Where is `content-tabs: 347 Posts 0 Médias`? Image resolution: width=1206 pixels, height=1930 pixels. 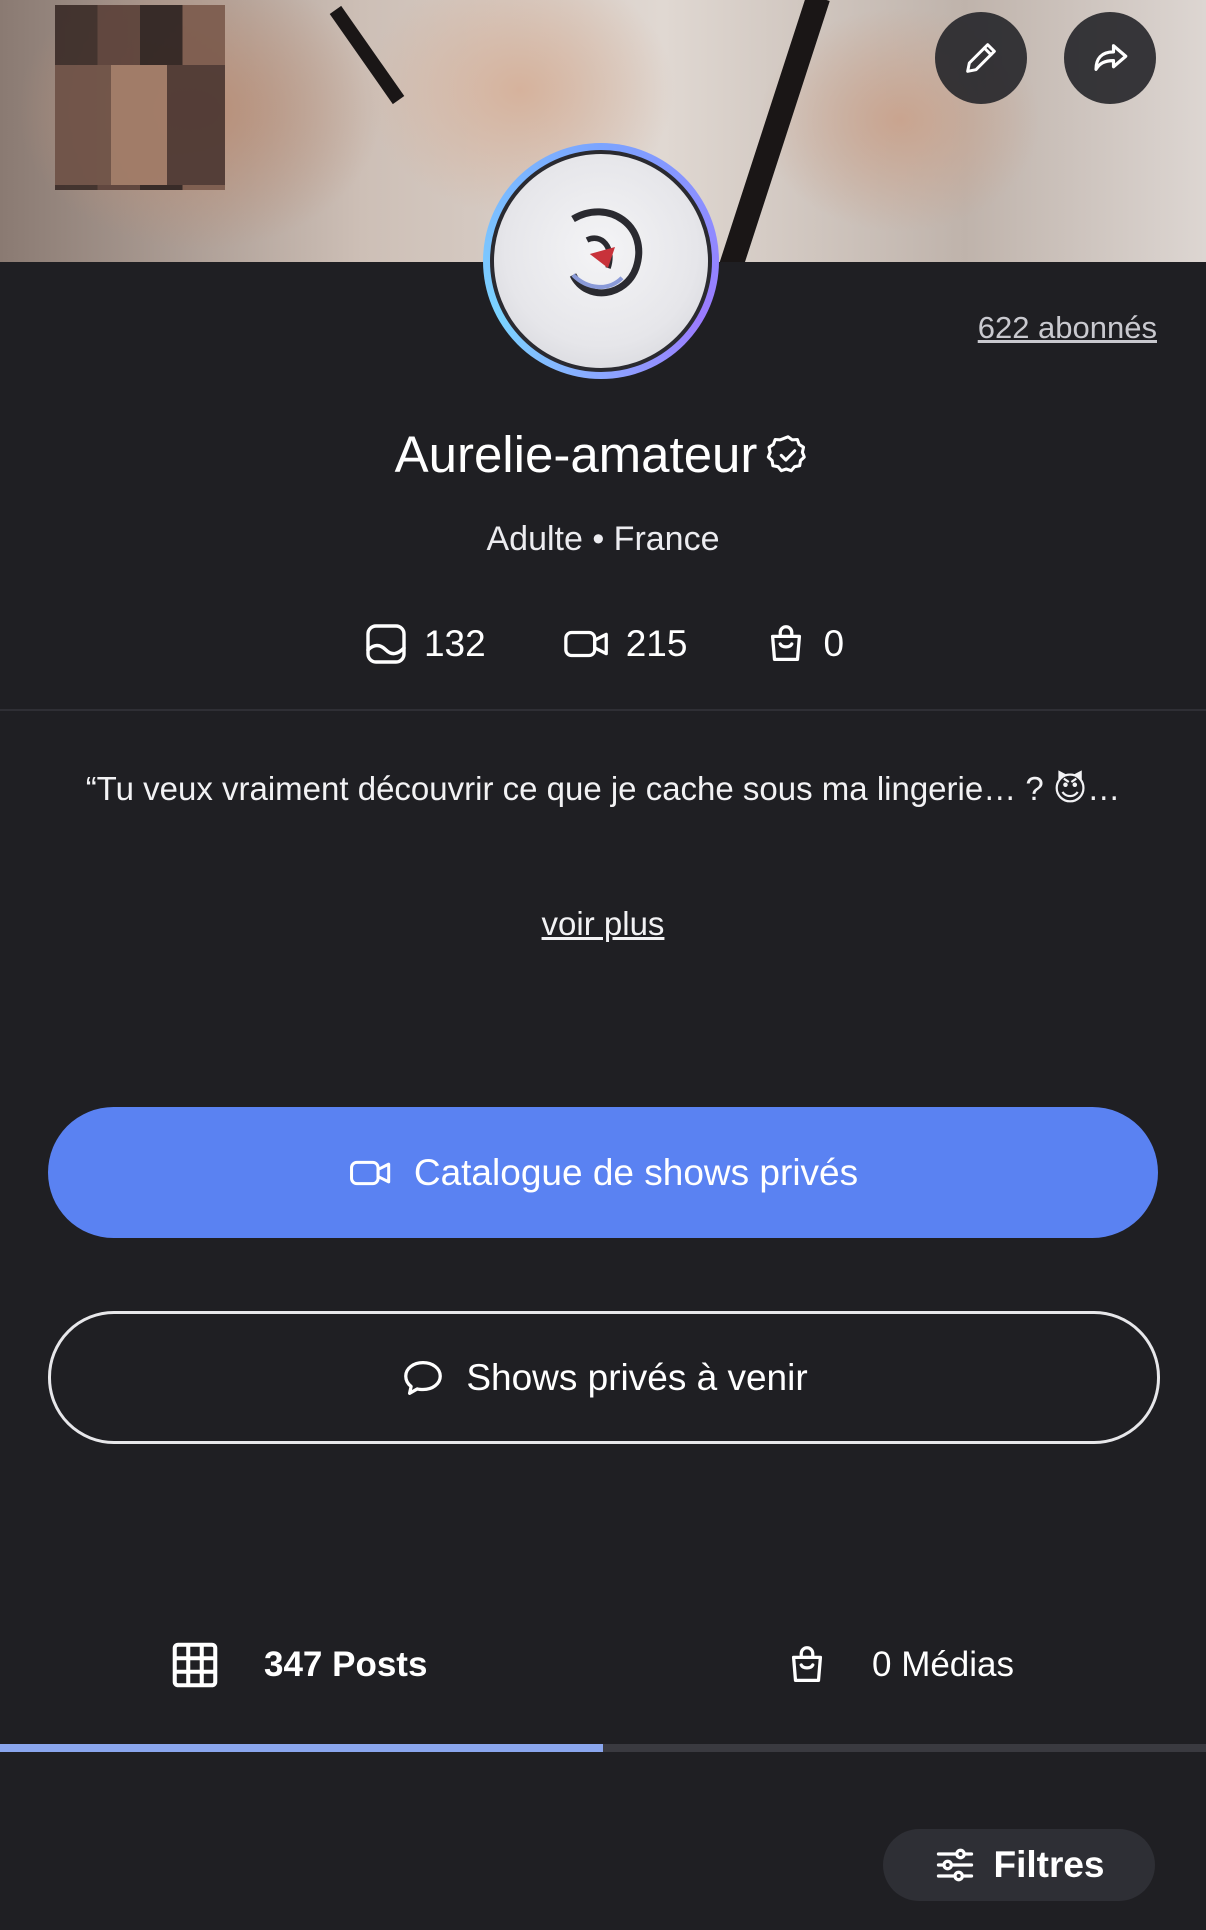
content-tabs: 347 Posts 0 Médias is located at coordinates (603, 1665).